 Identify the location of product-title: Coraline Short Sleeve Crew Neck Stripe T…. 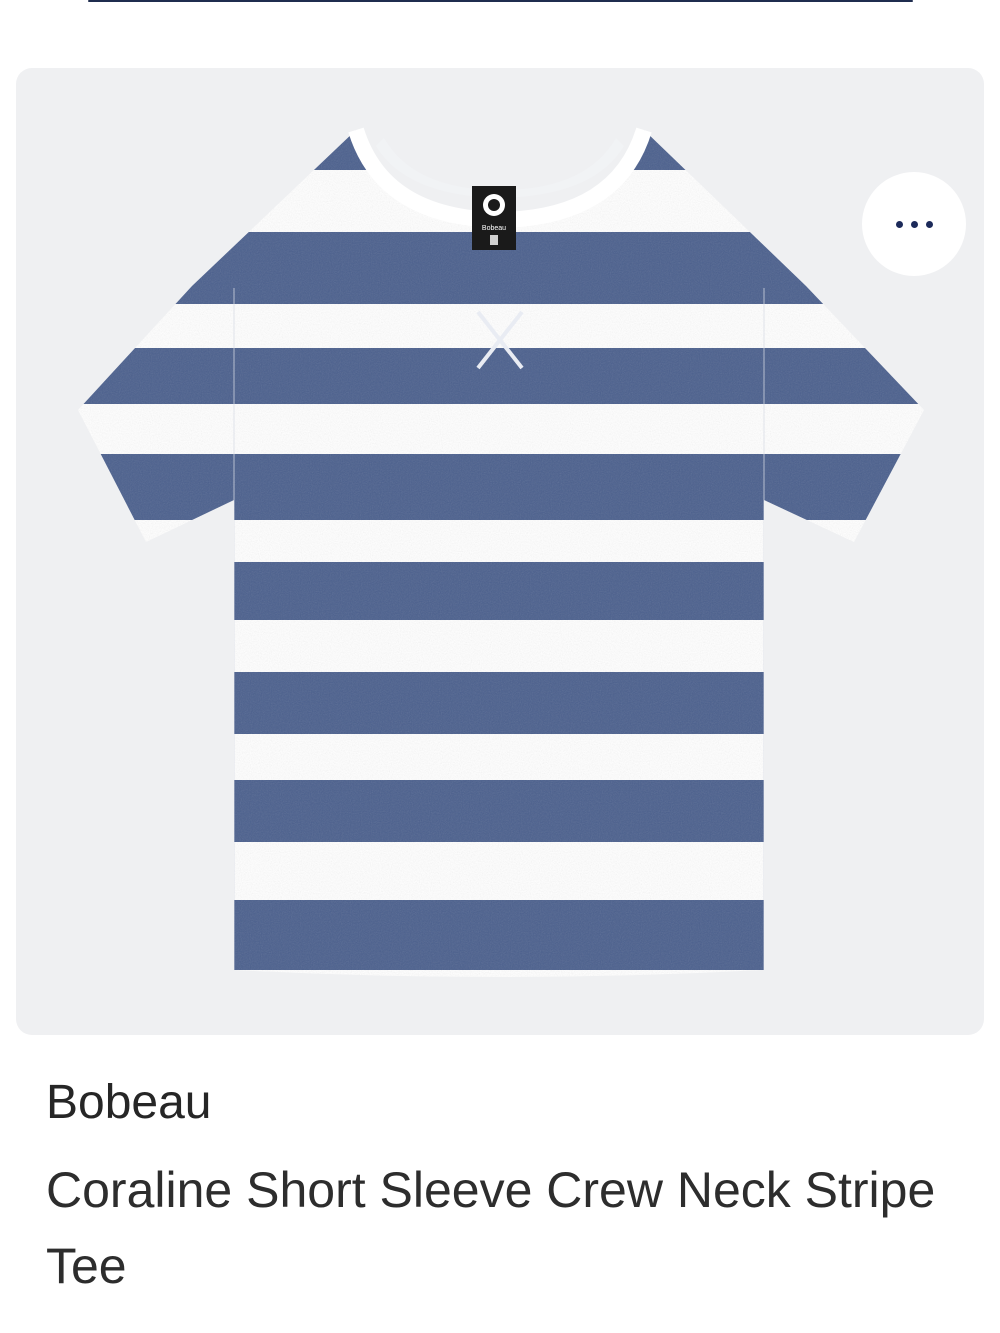
(496, 1228).